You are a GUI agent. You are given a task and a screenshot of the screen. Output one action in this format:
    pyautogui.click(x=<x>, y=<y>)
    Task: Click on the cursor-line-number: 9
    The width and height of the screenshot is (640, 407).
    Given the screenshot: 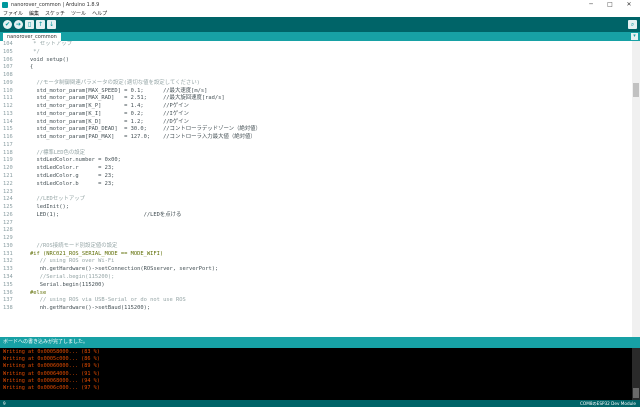 What is the action you would take?
    pyautogui.click(x=4, y=403)
    